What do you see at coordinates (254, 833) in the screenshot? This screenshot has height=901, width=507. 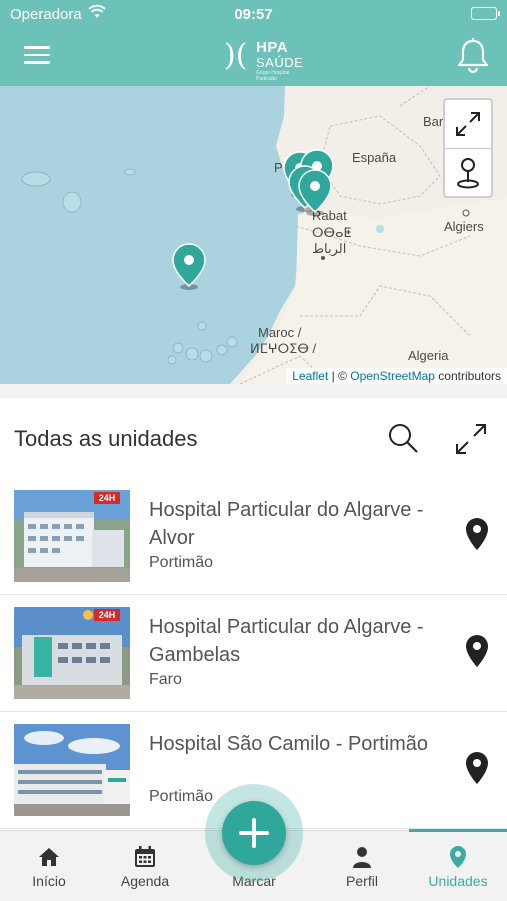 I see `new-appointment-button` at bounding box center [254, 833].